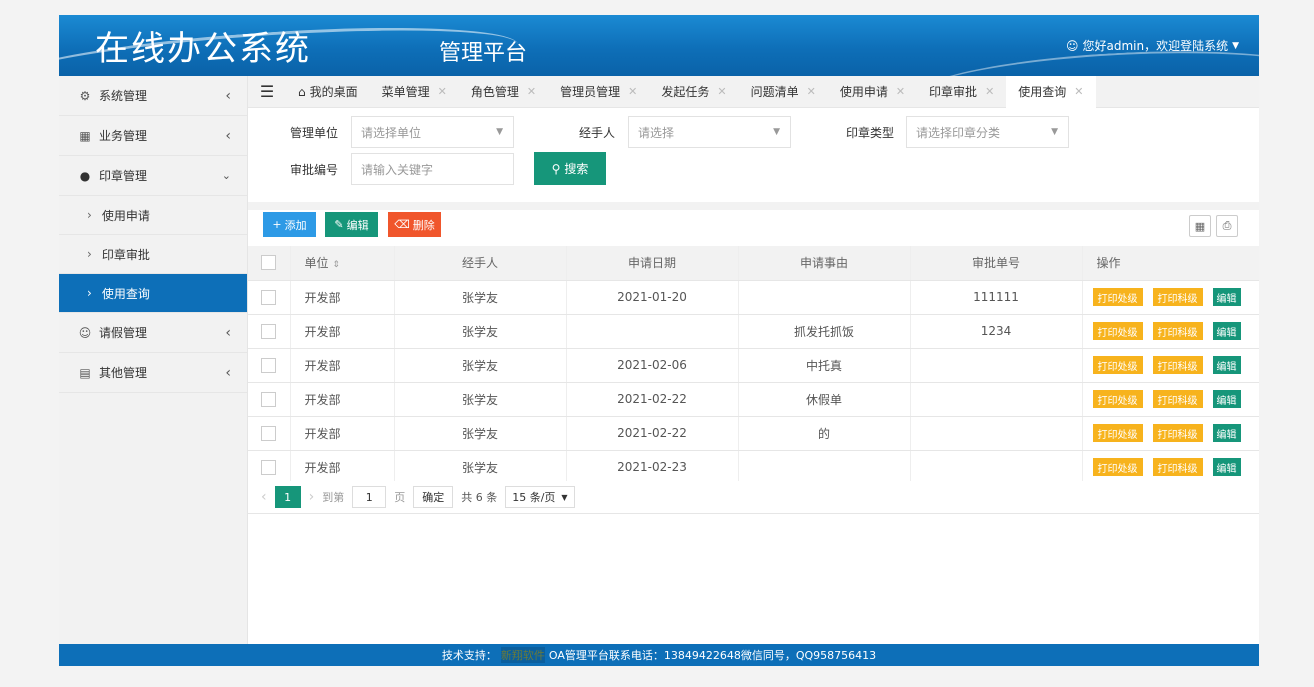 This screenshot has width=1314, height=687. Describe the element at coordinates (996, 365) in the screenshot. I see `cell-approval-no` at that location.